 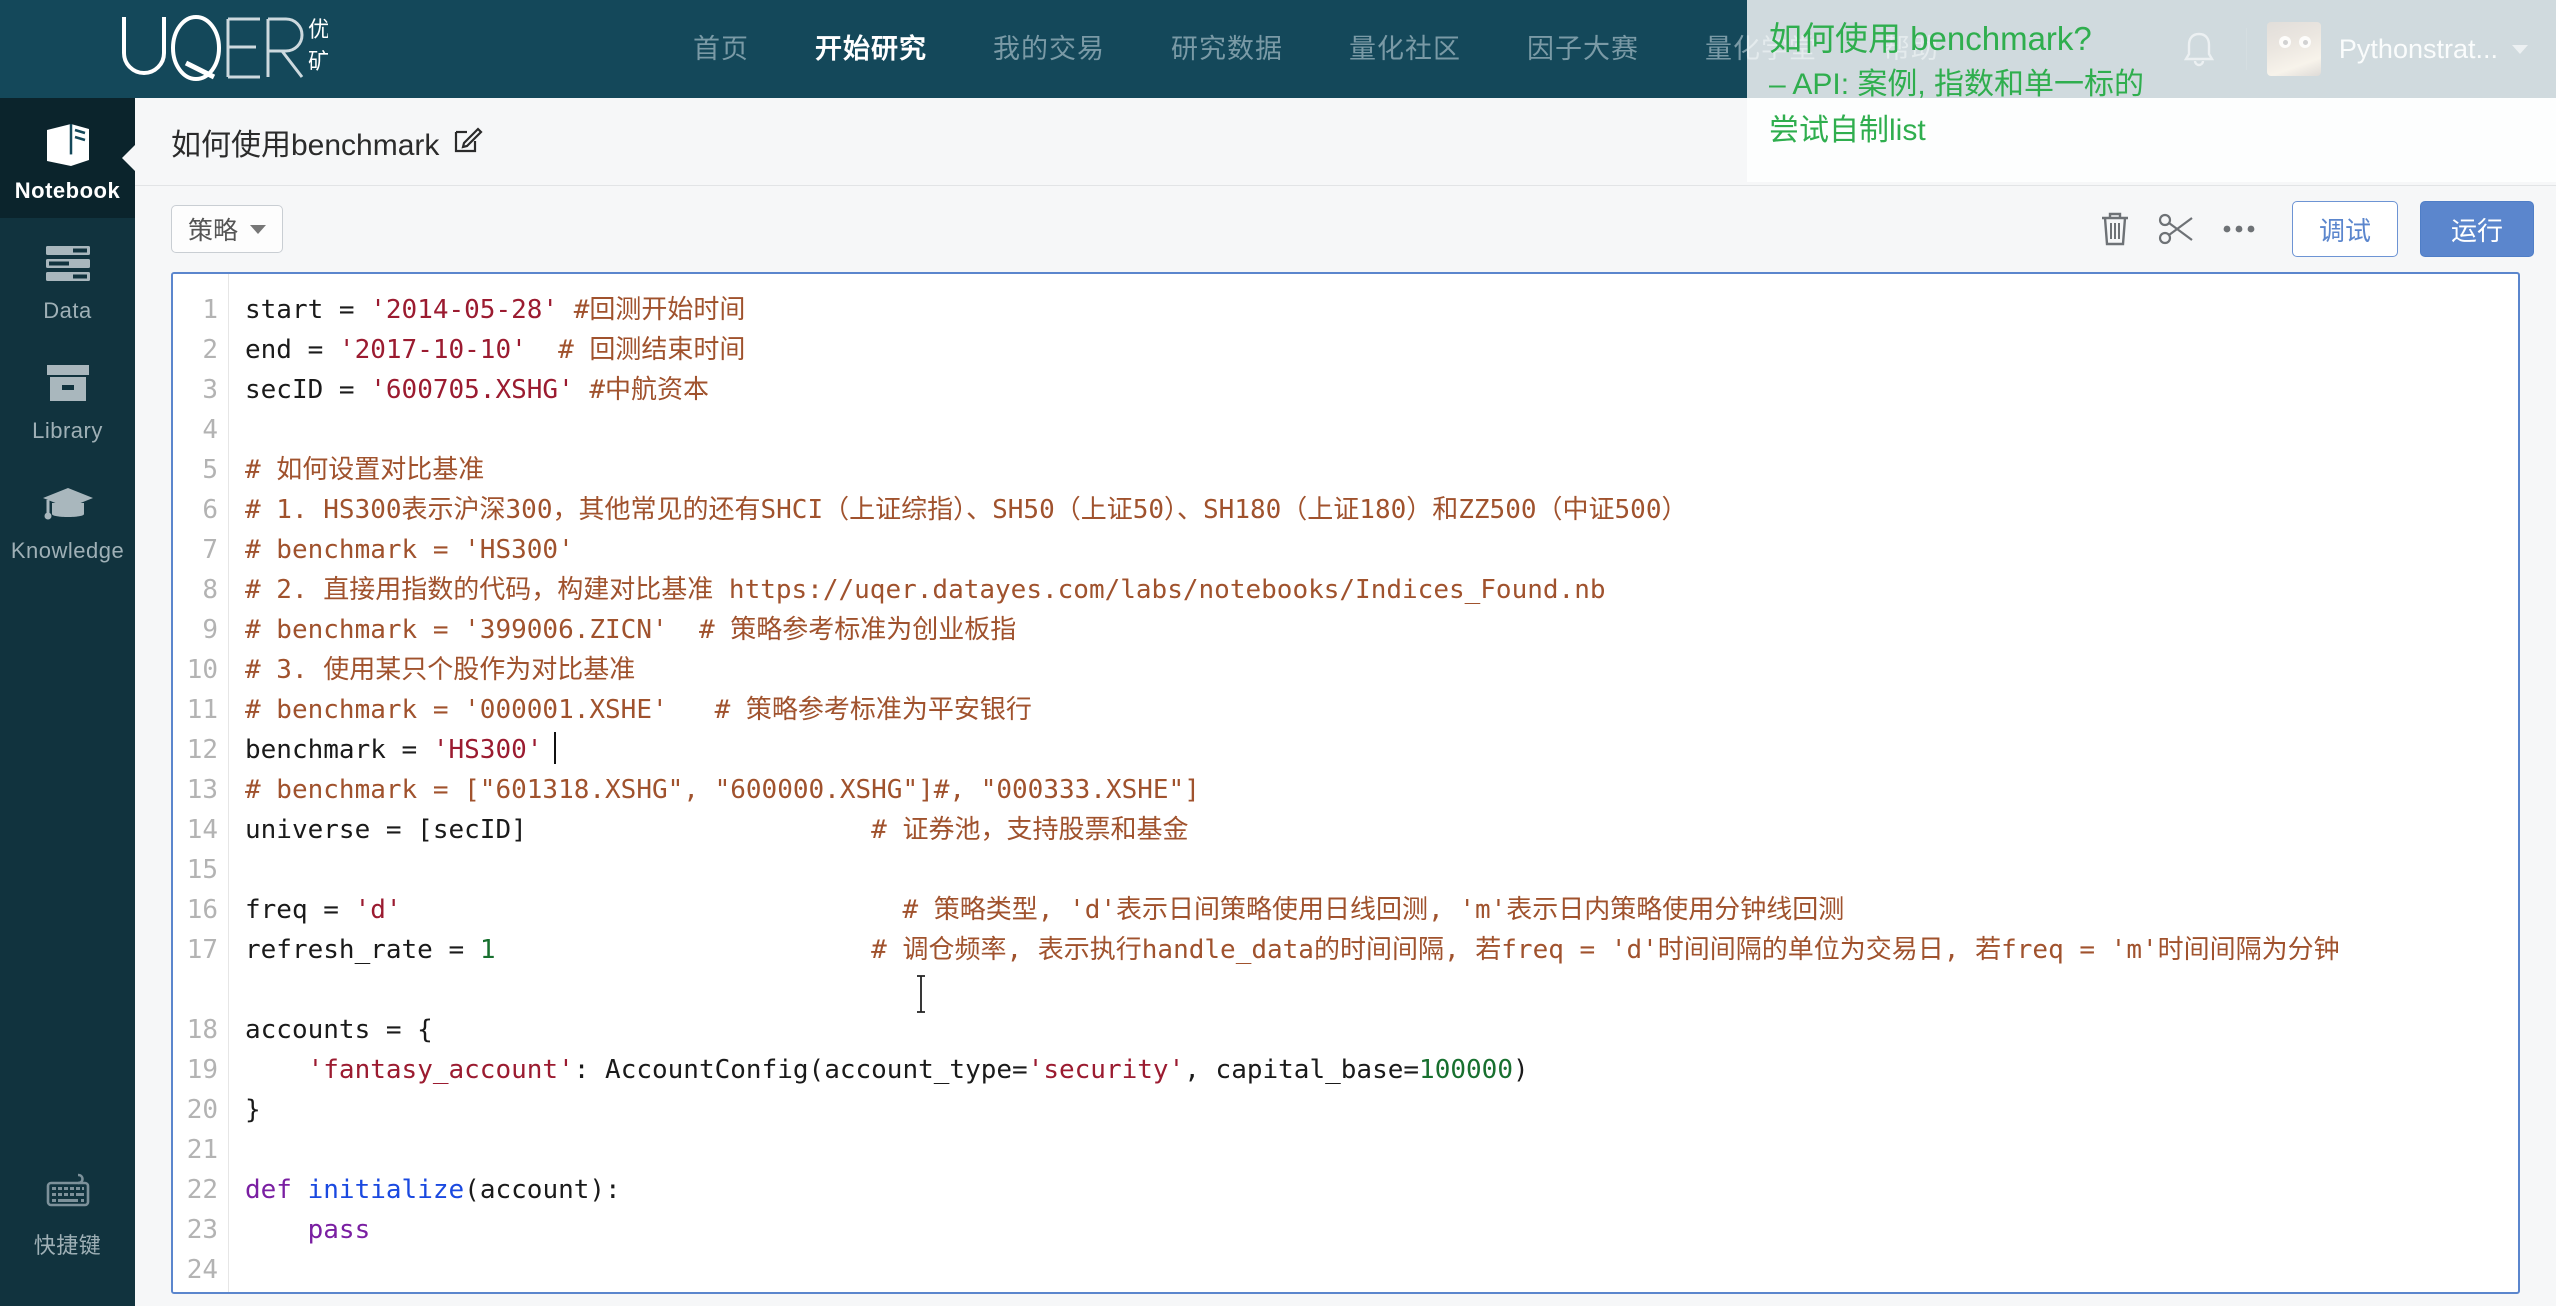 What do you see at coordinates (468, 141) in the screenshot?
I see `edit-pencil-icon` at bounding box center [468, 141].